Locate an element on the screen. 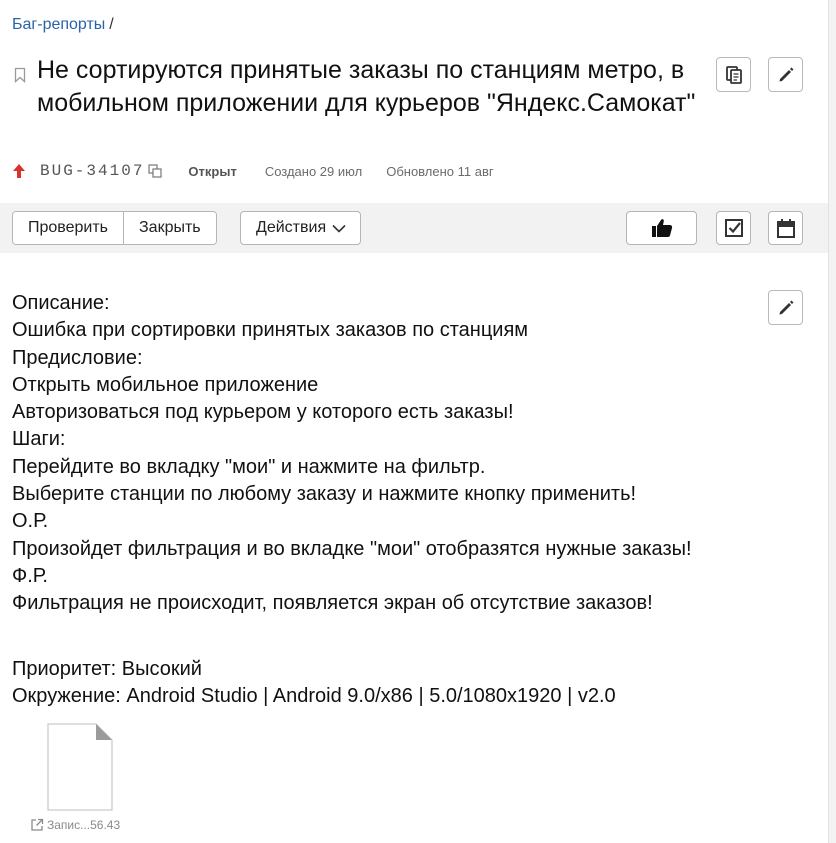  breadcrumb: Баг-репорты / is located at coordinates (63, 25).